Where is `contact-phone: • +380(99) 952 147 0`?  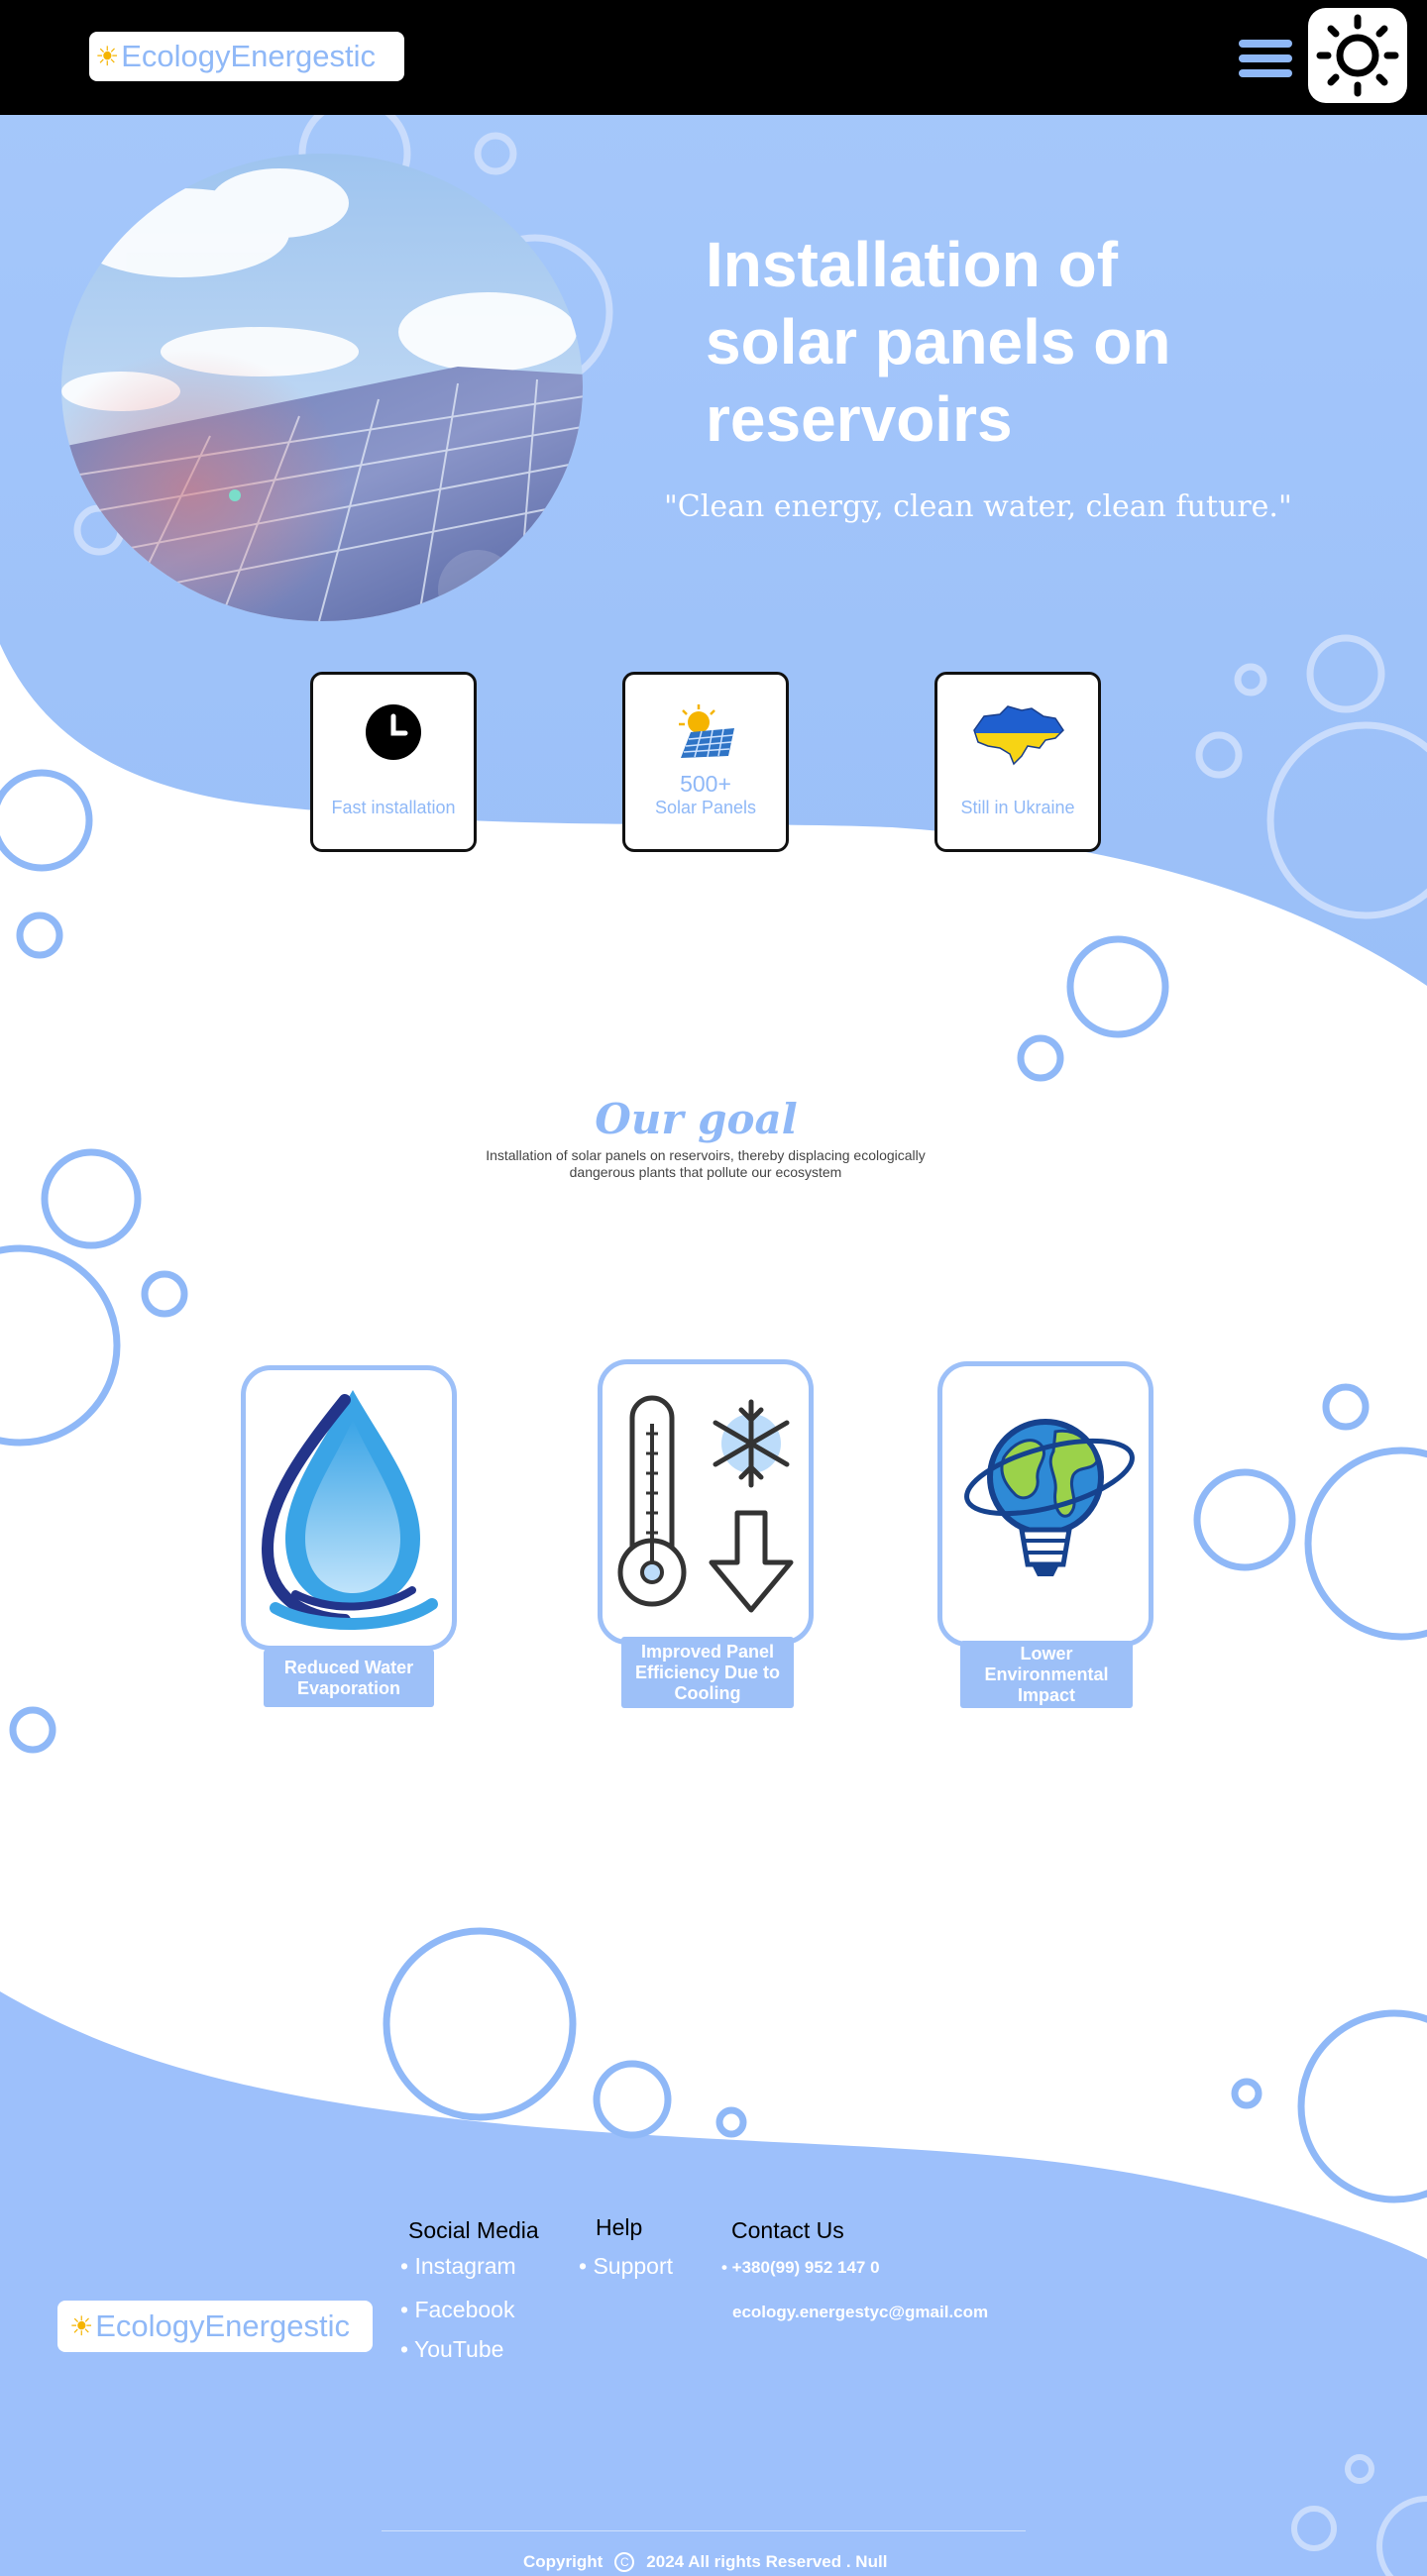 contact-phone: • +380(99) 952 147 0 is located at coordinates (800, 2268).